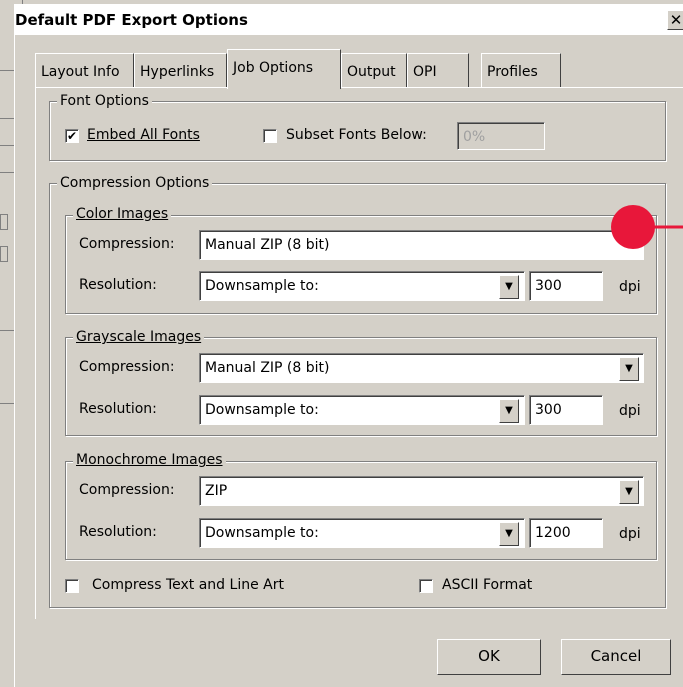  What do you see at coordinates (501, 136) in the screenshot?
I see `subset-fonts-percent-field: 0%` at bounding box center [501, 136].